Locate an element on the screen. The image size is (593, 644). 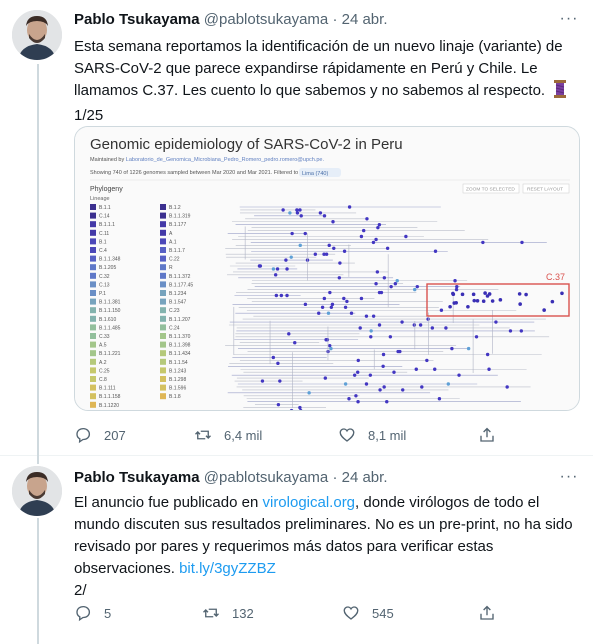
reply-button: 207 is located at coordinates (100, 435).